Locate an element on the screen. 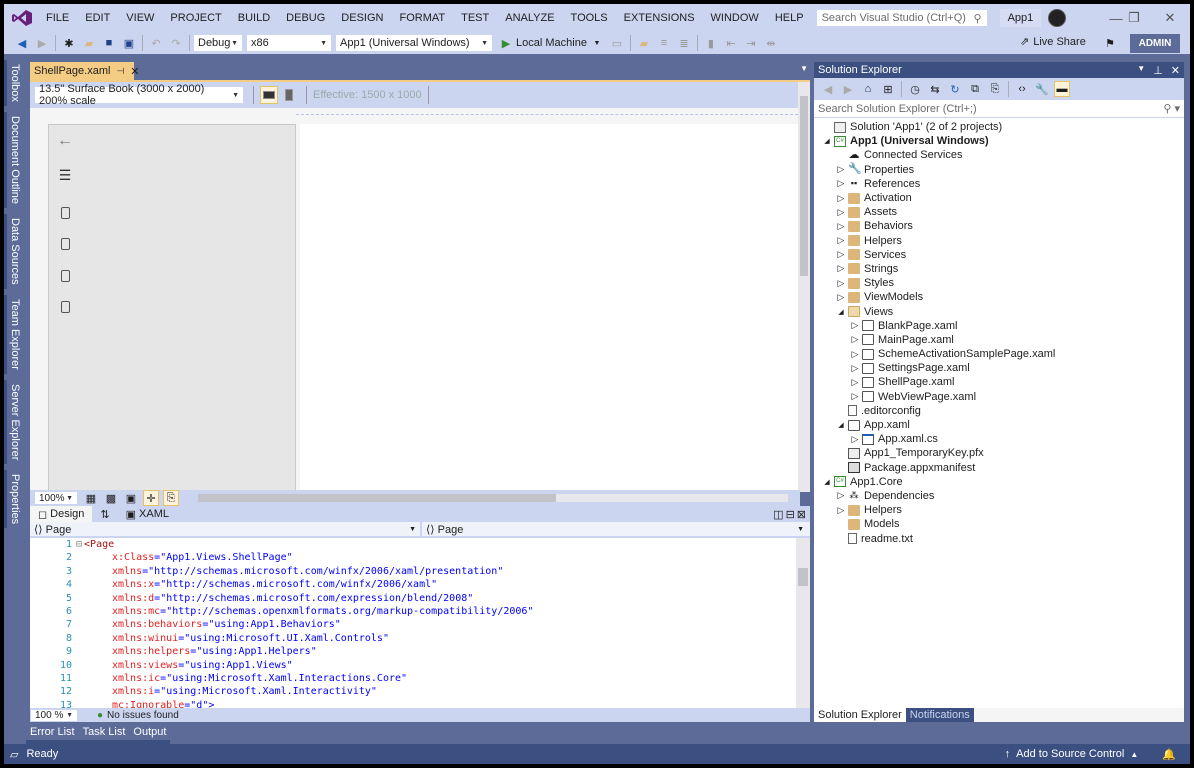 The width and height of the screenshot is (1194, 768). horizontal-split-icon: ⊟ is located at coordinates (790, 514).